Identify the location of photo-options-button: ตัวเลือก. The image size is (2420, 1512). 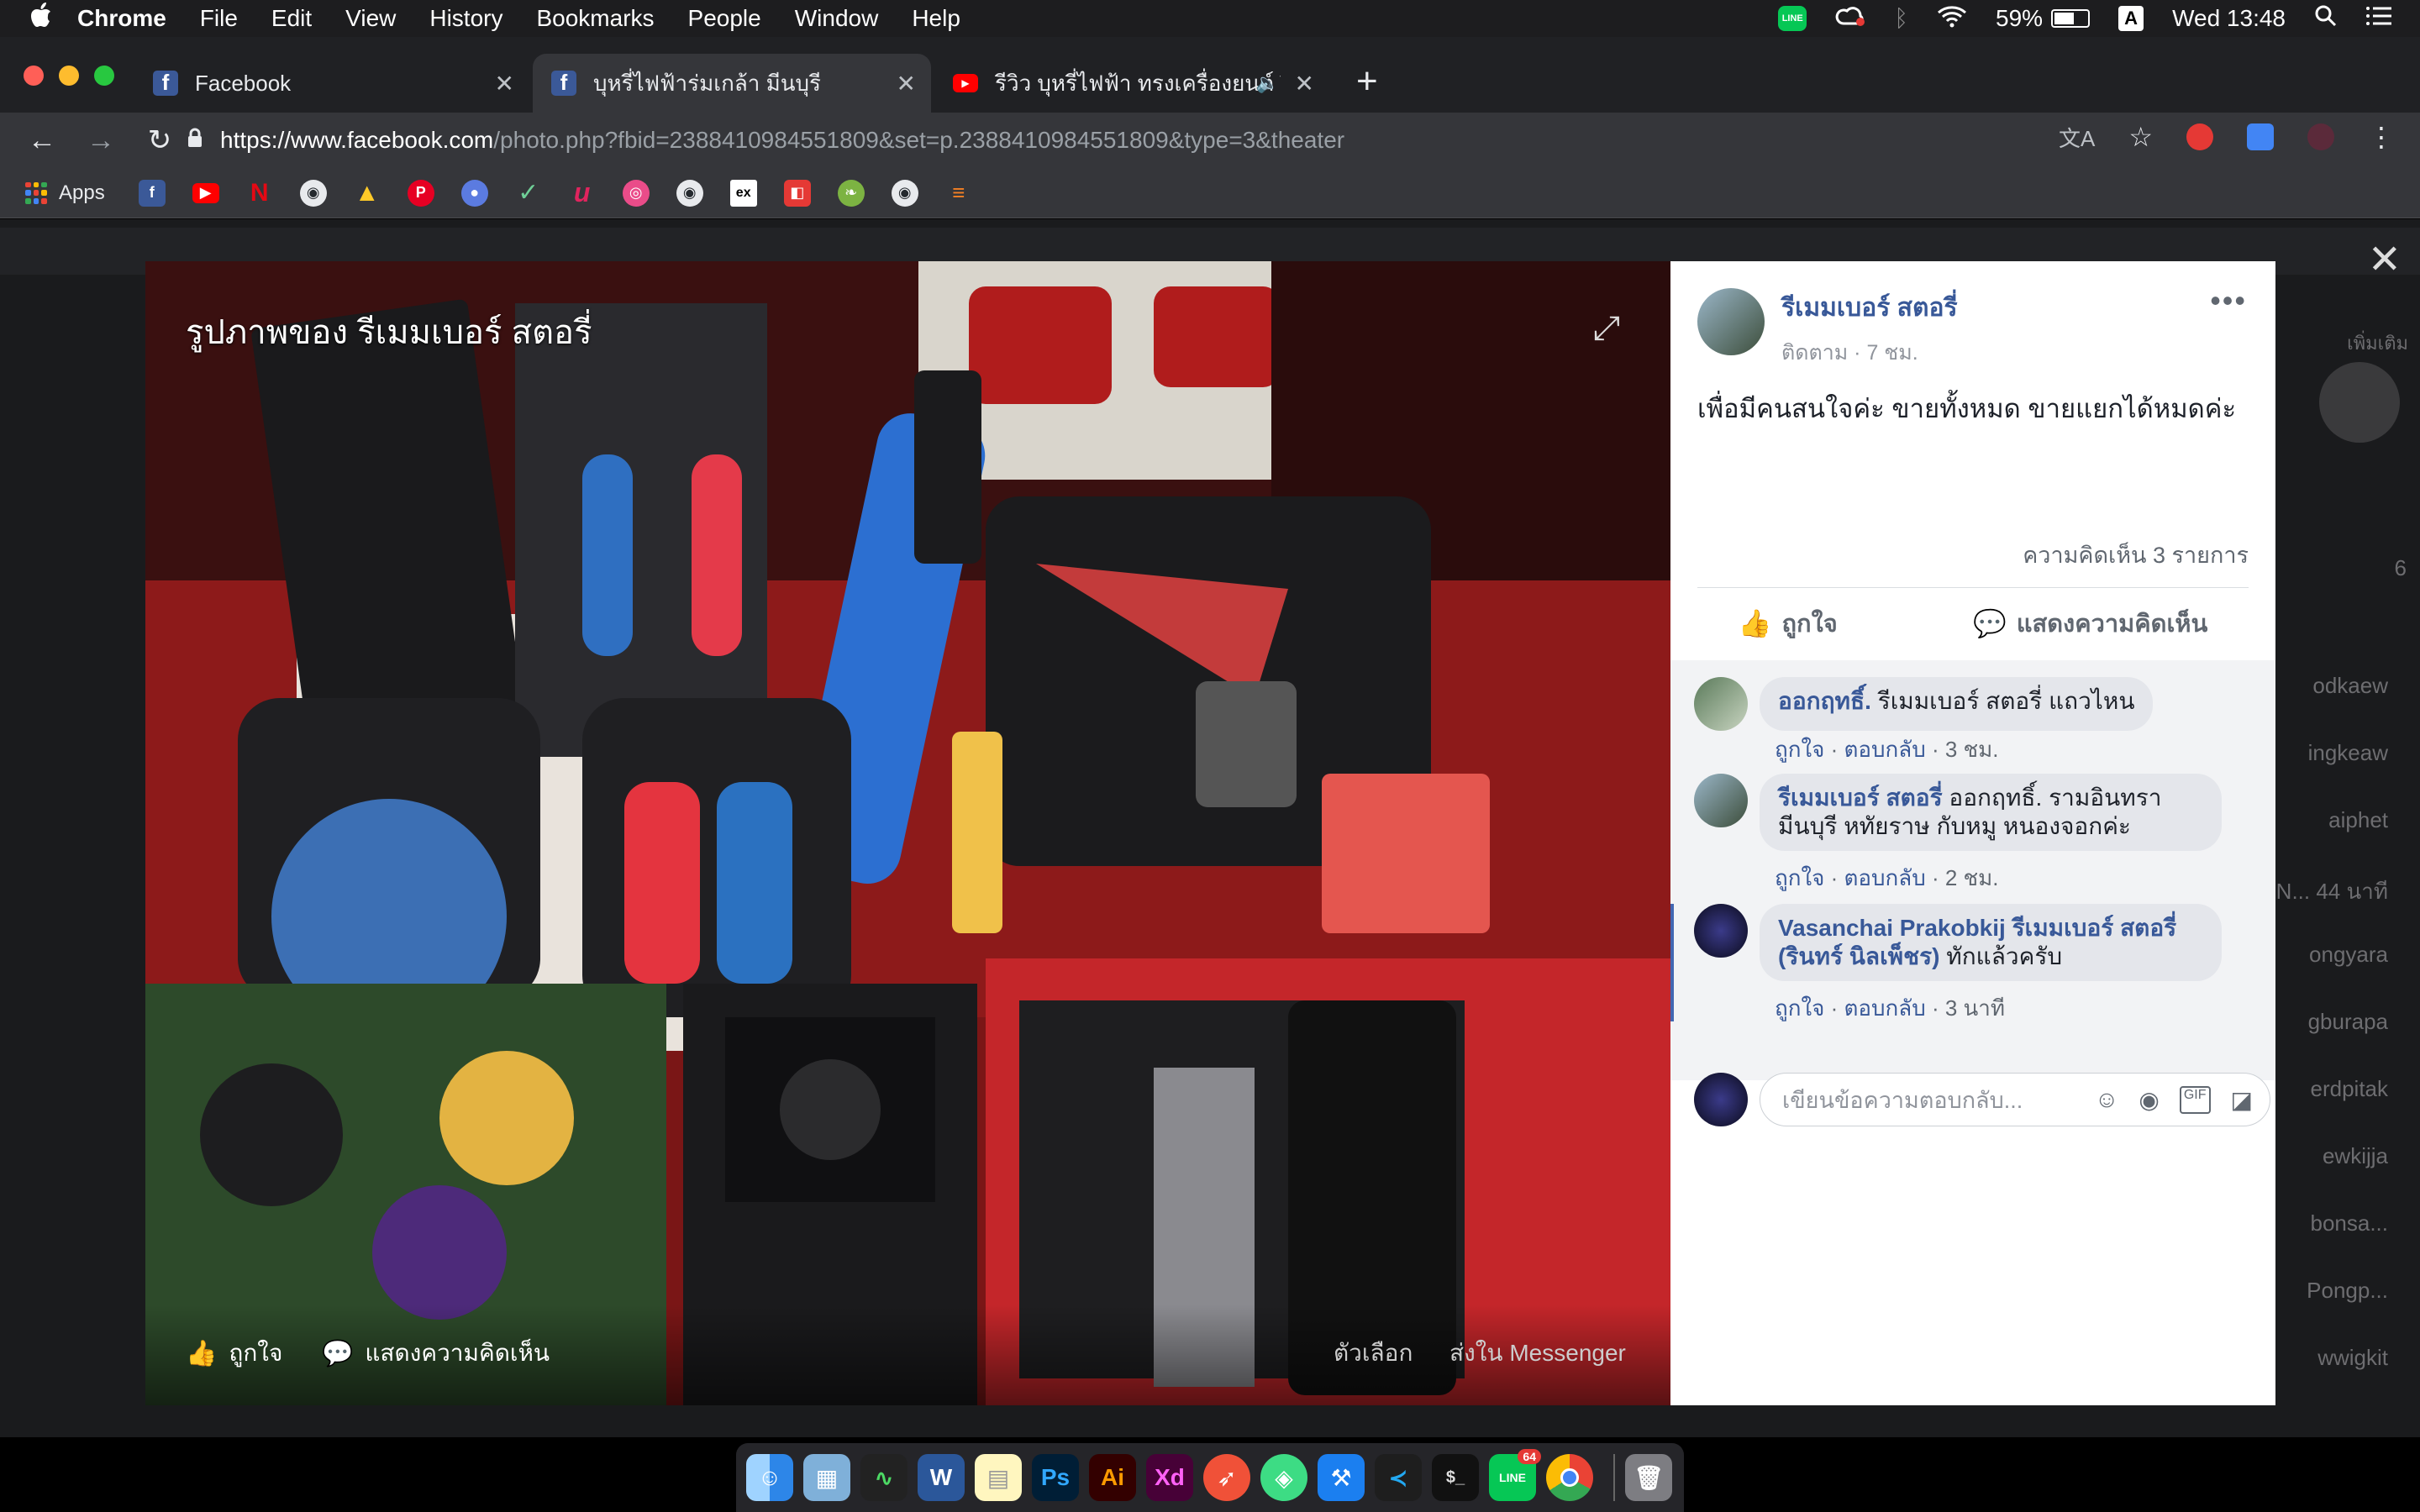
(1374, 1353).